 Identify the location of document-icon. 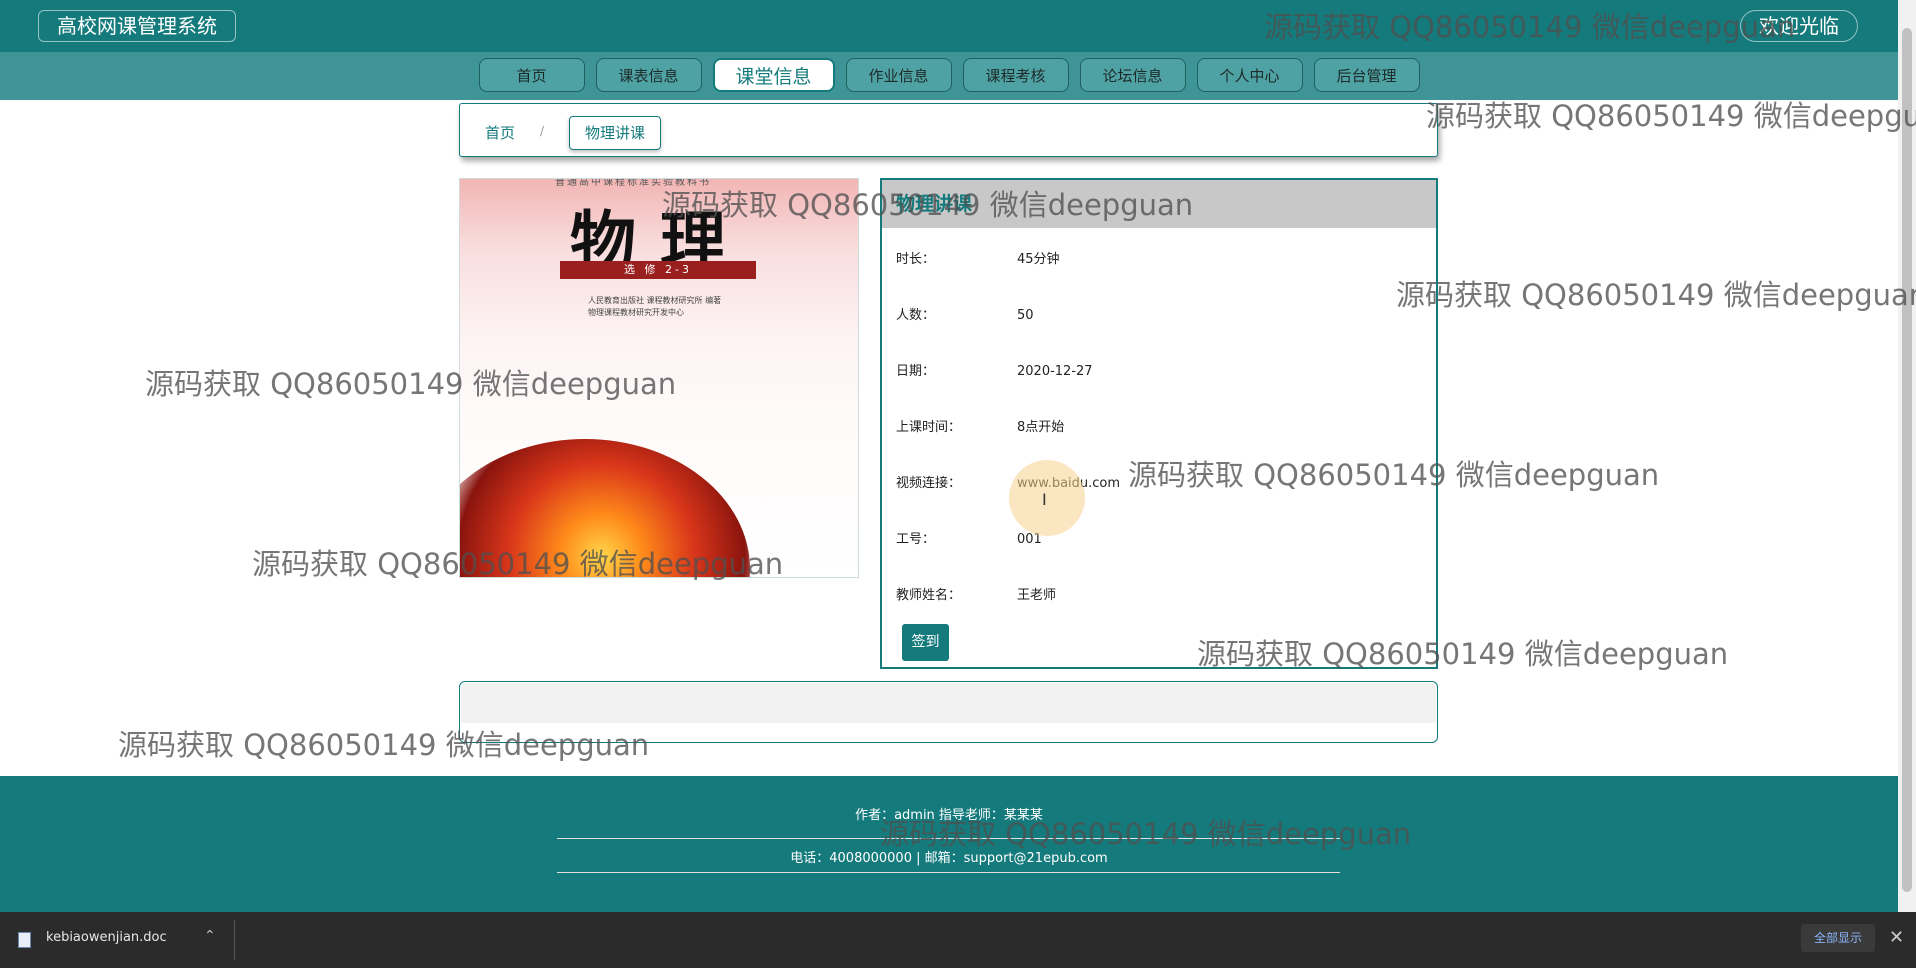
(24, 940).